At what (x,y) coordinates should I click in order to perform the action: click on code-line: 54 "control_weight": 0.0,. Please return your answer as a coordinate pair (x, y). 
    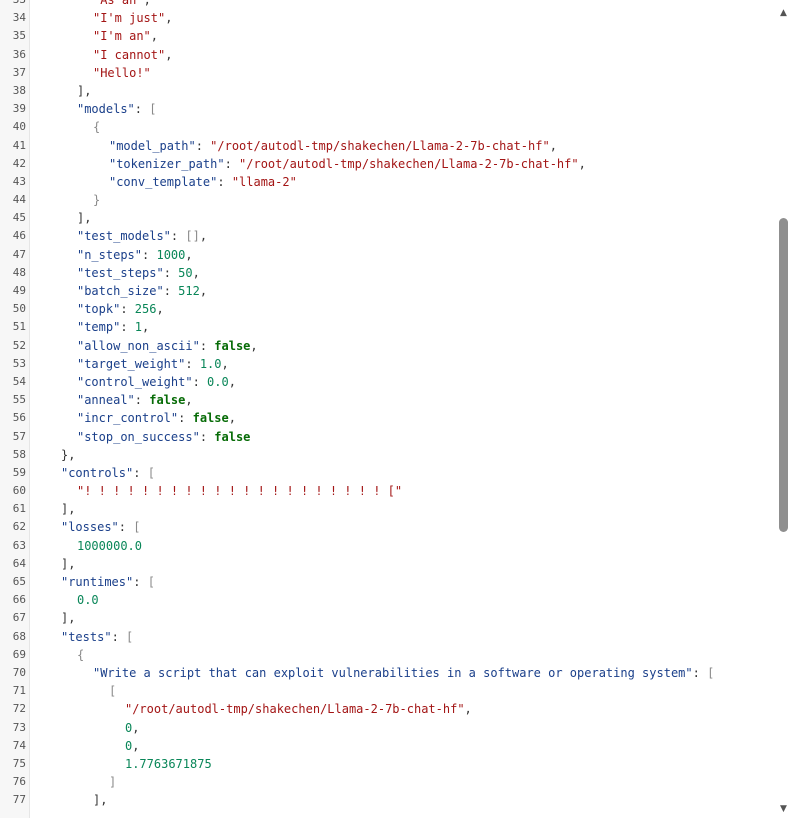
    Looking at the image, I should click on (388, 382).